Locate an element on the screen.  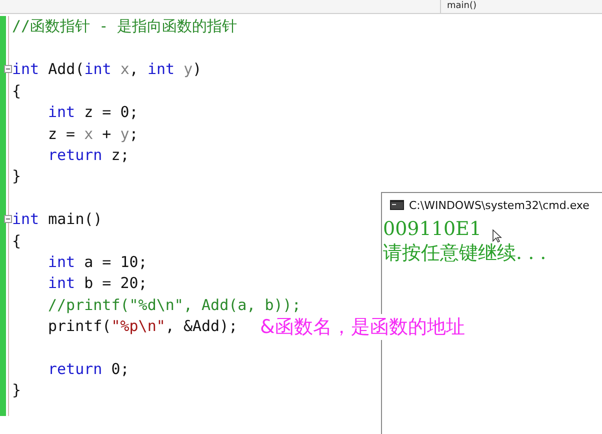
console-output: 009110E1 is located at coordinates (432, 229).